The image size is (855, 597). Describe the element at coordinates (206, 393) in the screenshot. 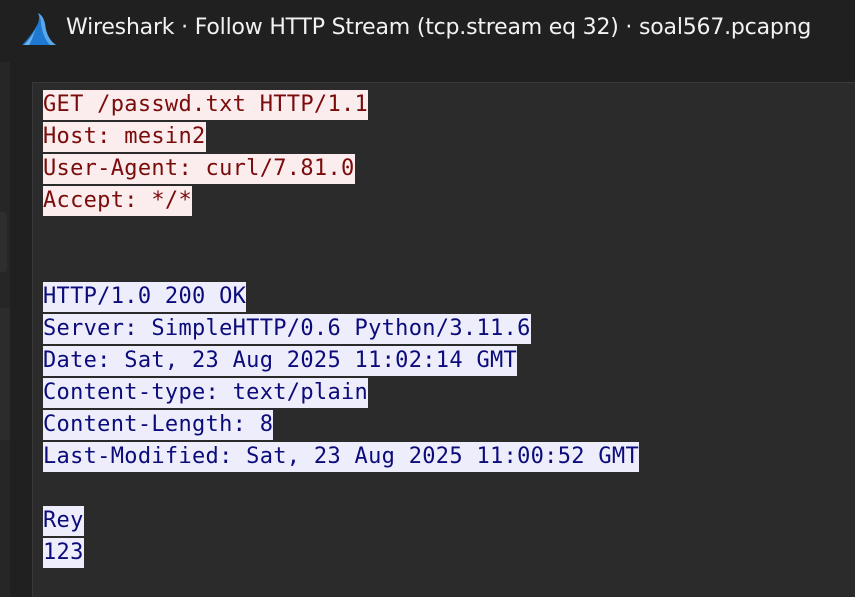

I see `server-response-line: Content-type: text/plain` at that location.